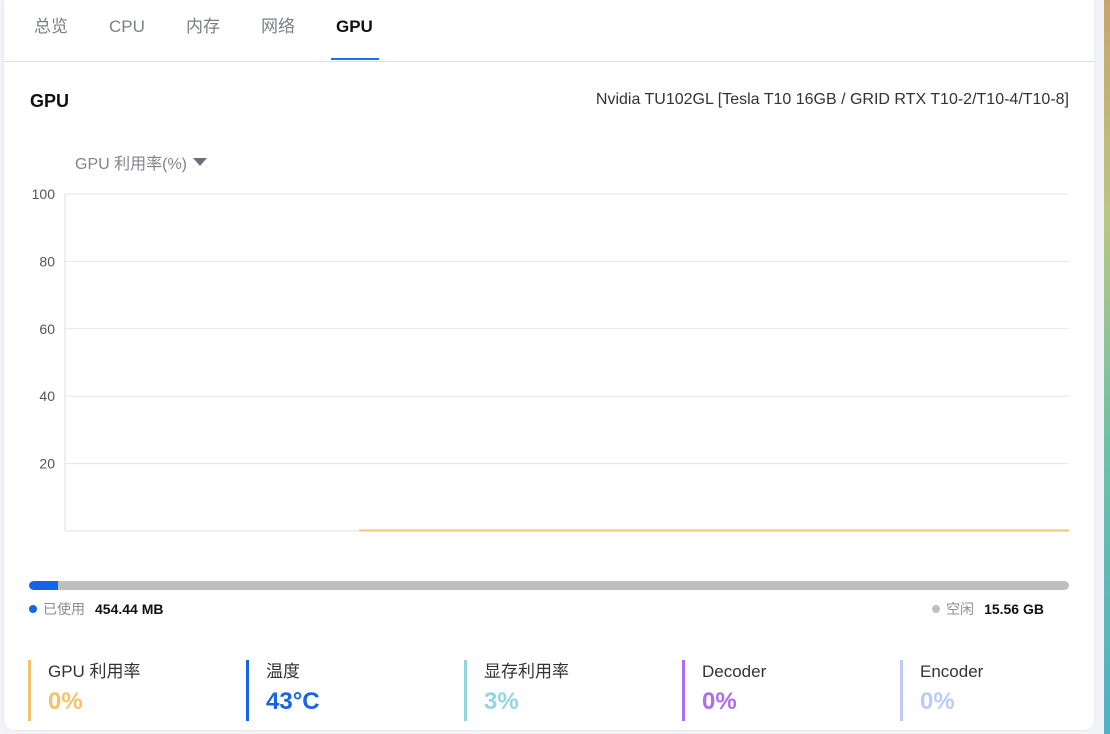 The image size is (1110, 734). What do you see at coordinates (47, 261) in the screenshot?
I see `y-tick-label: 80` at bounding box center [47, 261].